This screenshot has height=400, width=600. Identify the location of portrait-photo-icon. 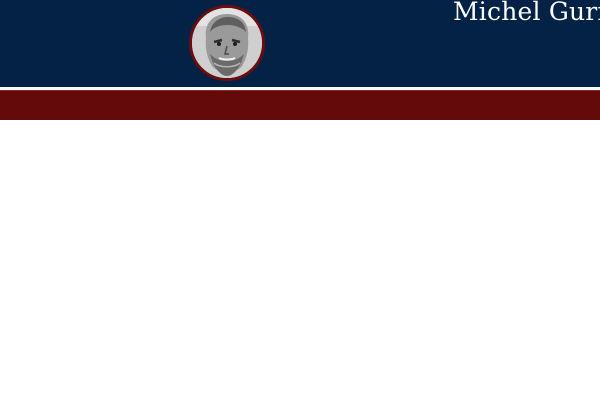
(227, 43).